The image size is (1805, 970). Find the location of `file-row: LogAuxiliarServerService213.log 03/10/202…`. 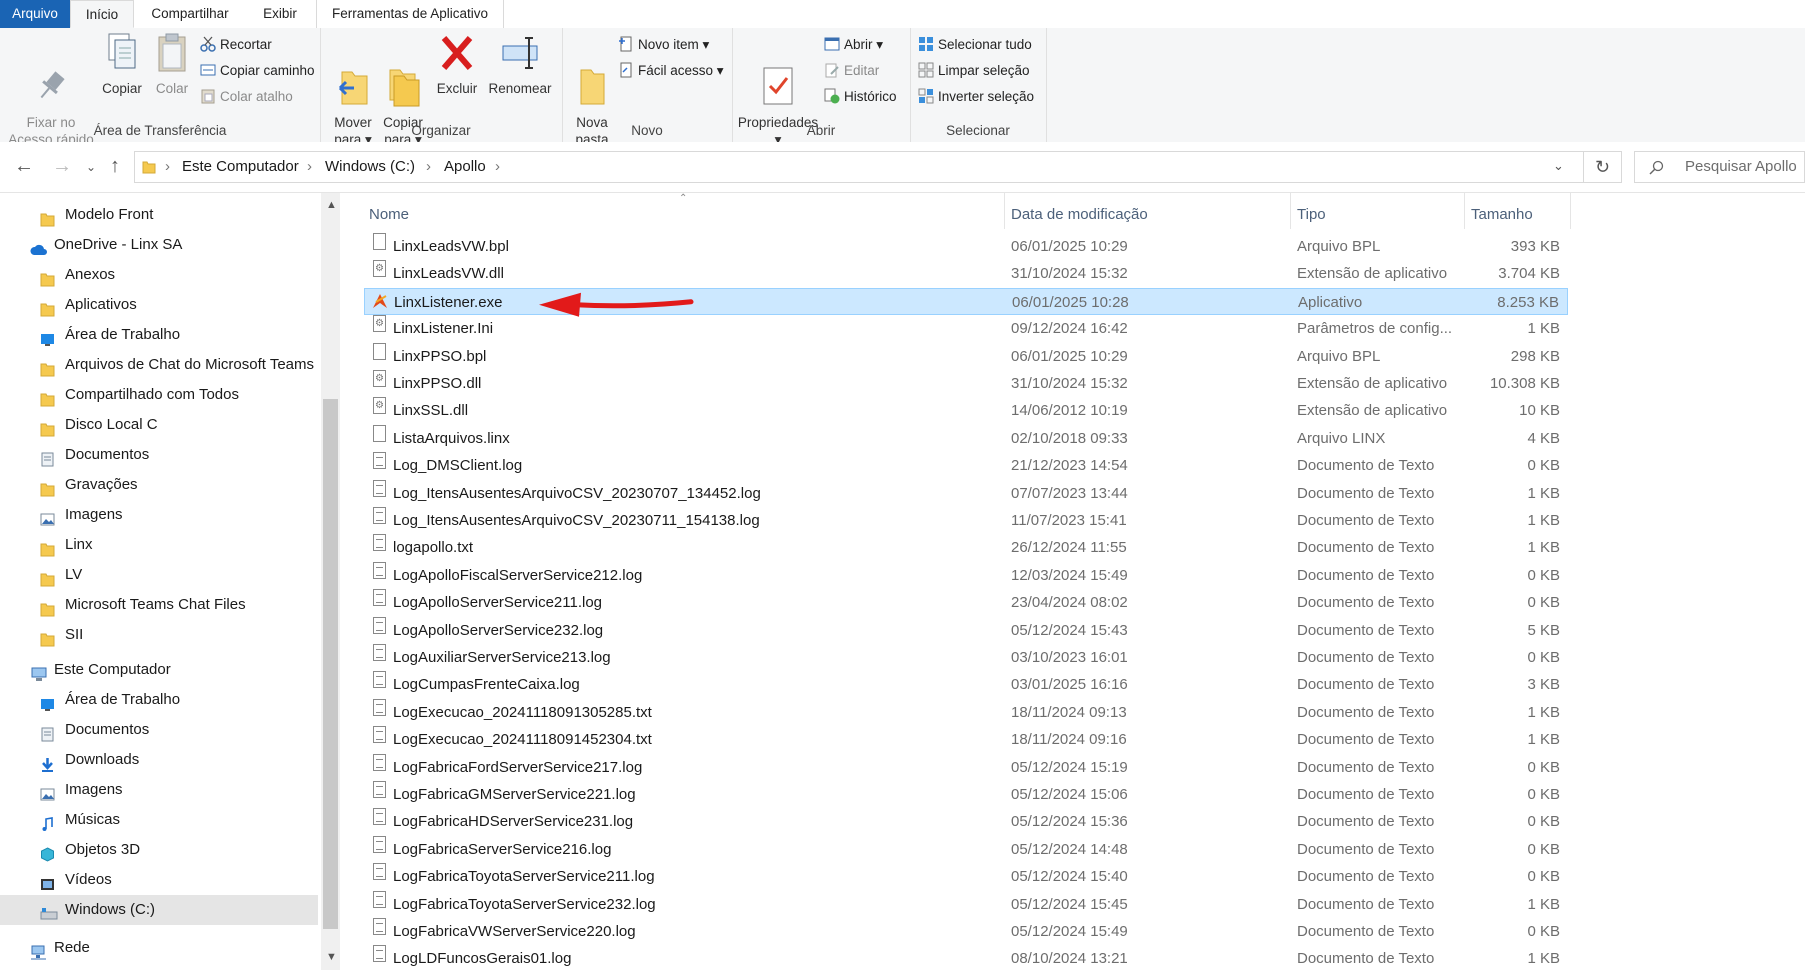

file-row: LogAuxiliarServerService213.log 03/10/202… is located at coordinates (966, 657).